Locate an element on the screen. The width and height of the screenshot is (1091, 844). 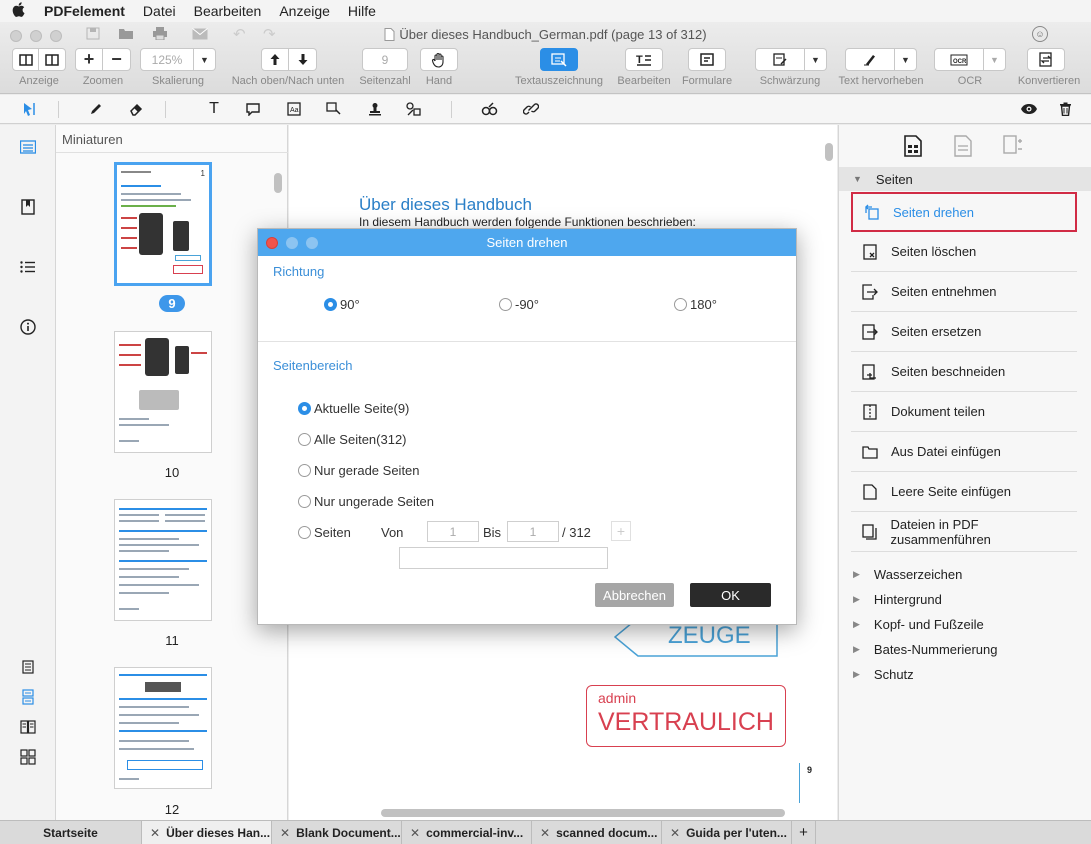
menu-bearbeiten: Bearbeiten is located at coordinates (228, 11).